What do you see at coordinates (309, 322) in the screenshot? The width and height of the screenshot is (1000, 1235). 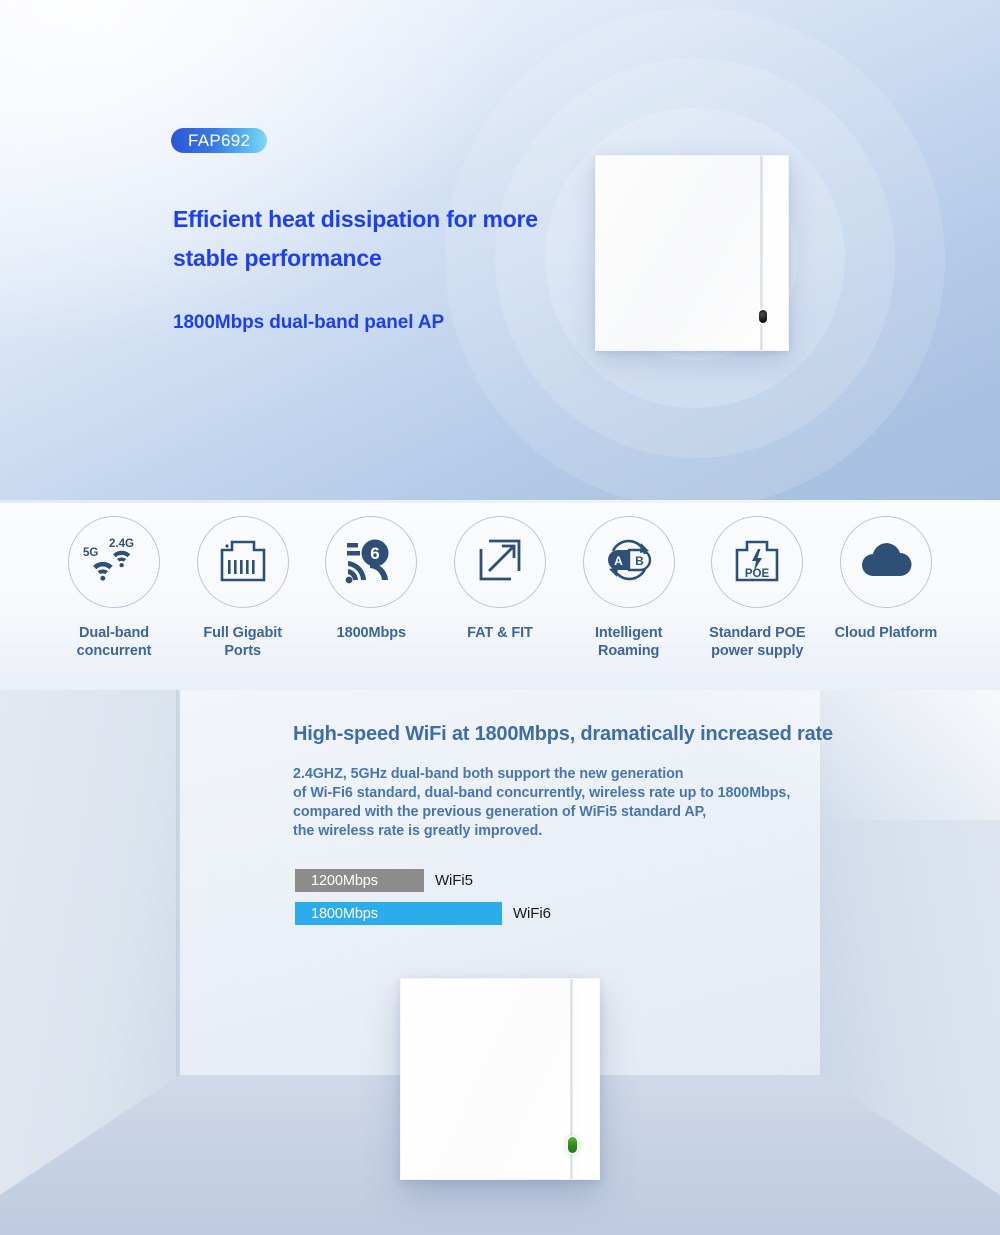 I see `hero-subheadline: 1800Mbps dual-band panel AP` at bounding box center [309, 322].